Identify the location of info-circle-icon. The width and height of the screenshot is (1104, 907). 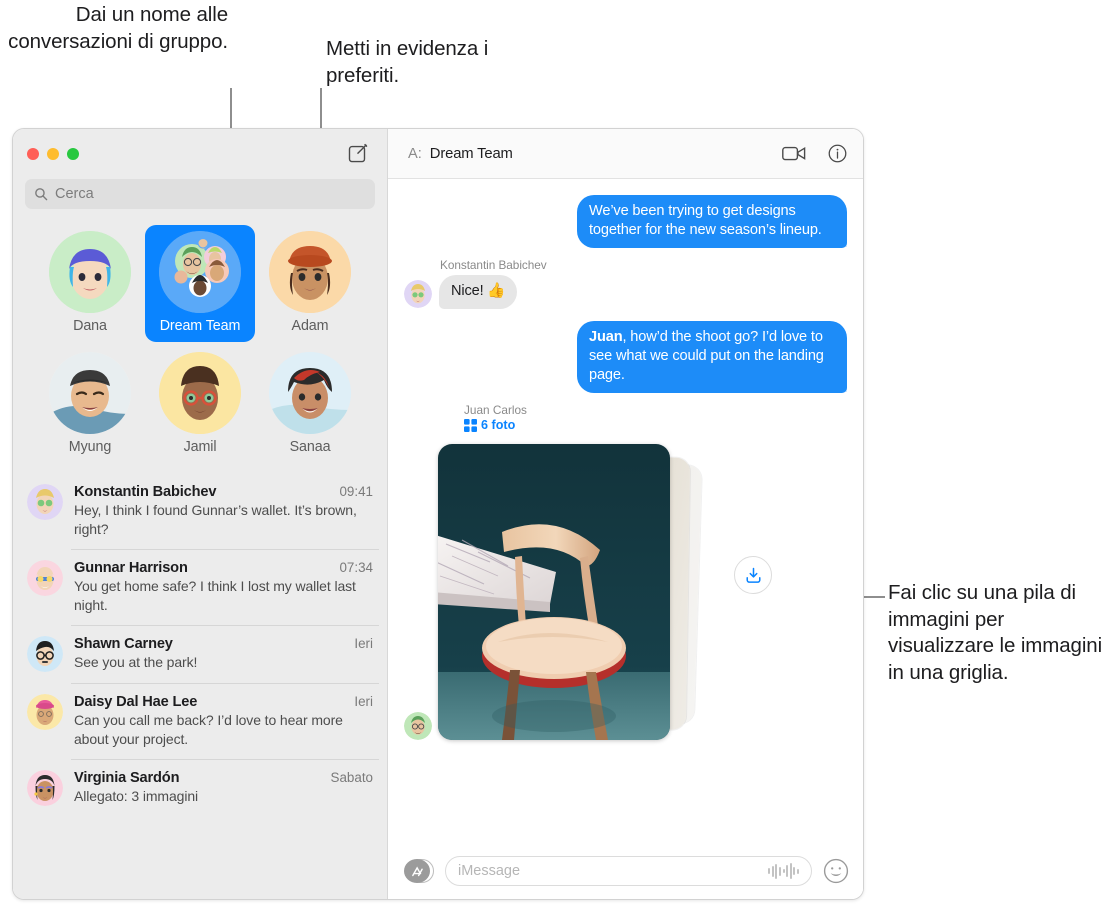
(837, 153).